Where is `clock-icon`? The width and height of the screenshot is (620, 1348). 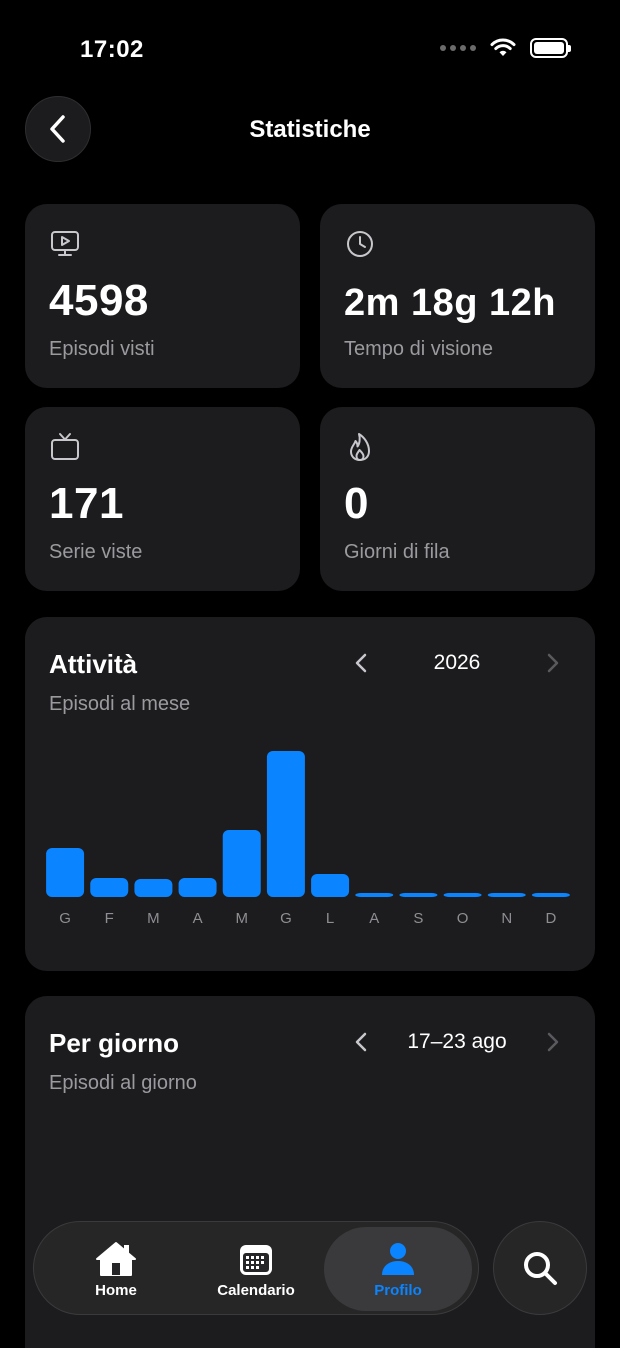
clock-icon is located at coordinates (360, 244).